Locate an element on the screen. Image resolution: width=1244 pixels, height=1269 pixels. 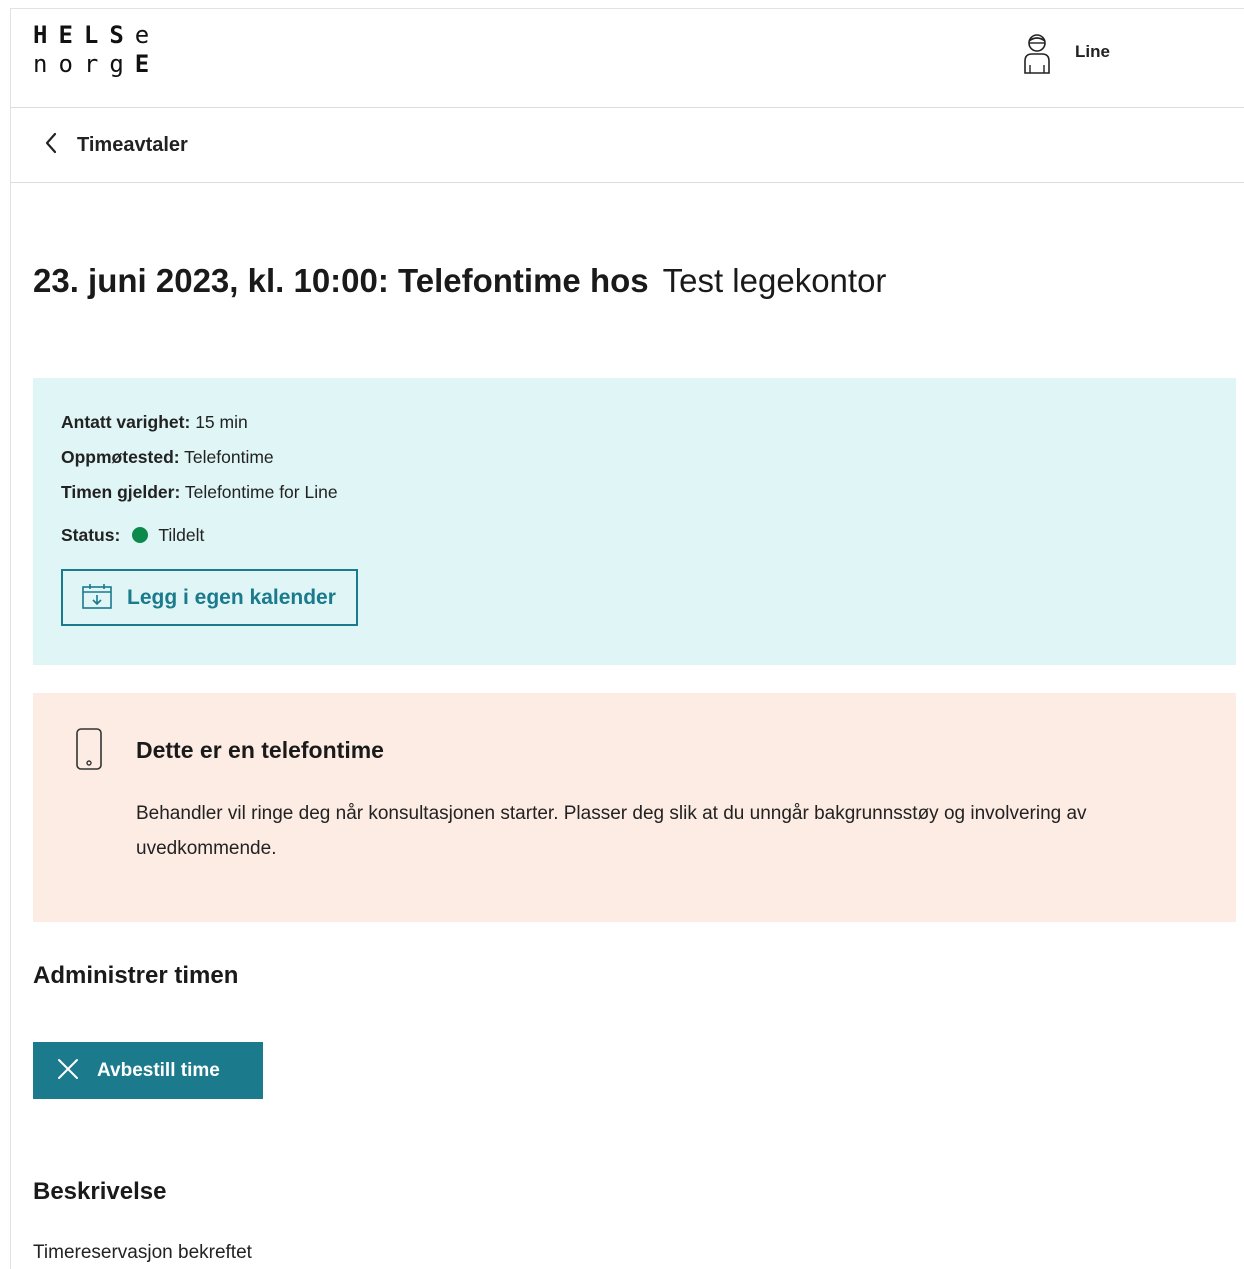
add-to-calendar-button: Legg i egen kalender is located at coordinates (209, 597).